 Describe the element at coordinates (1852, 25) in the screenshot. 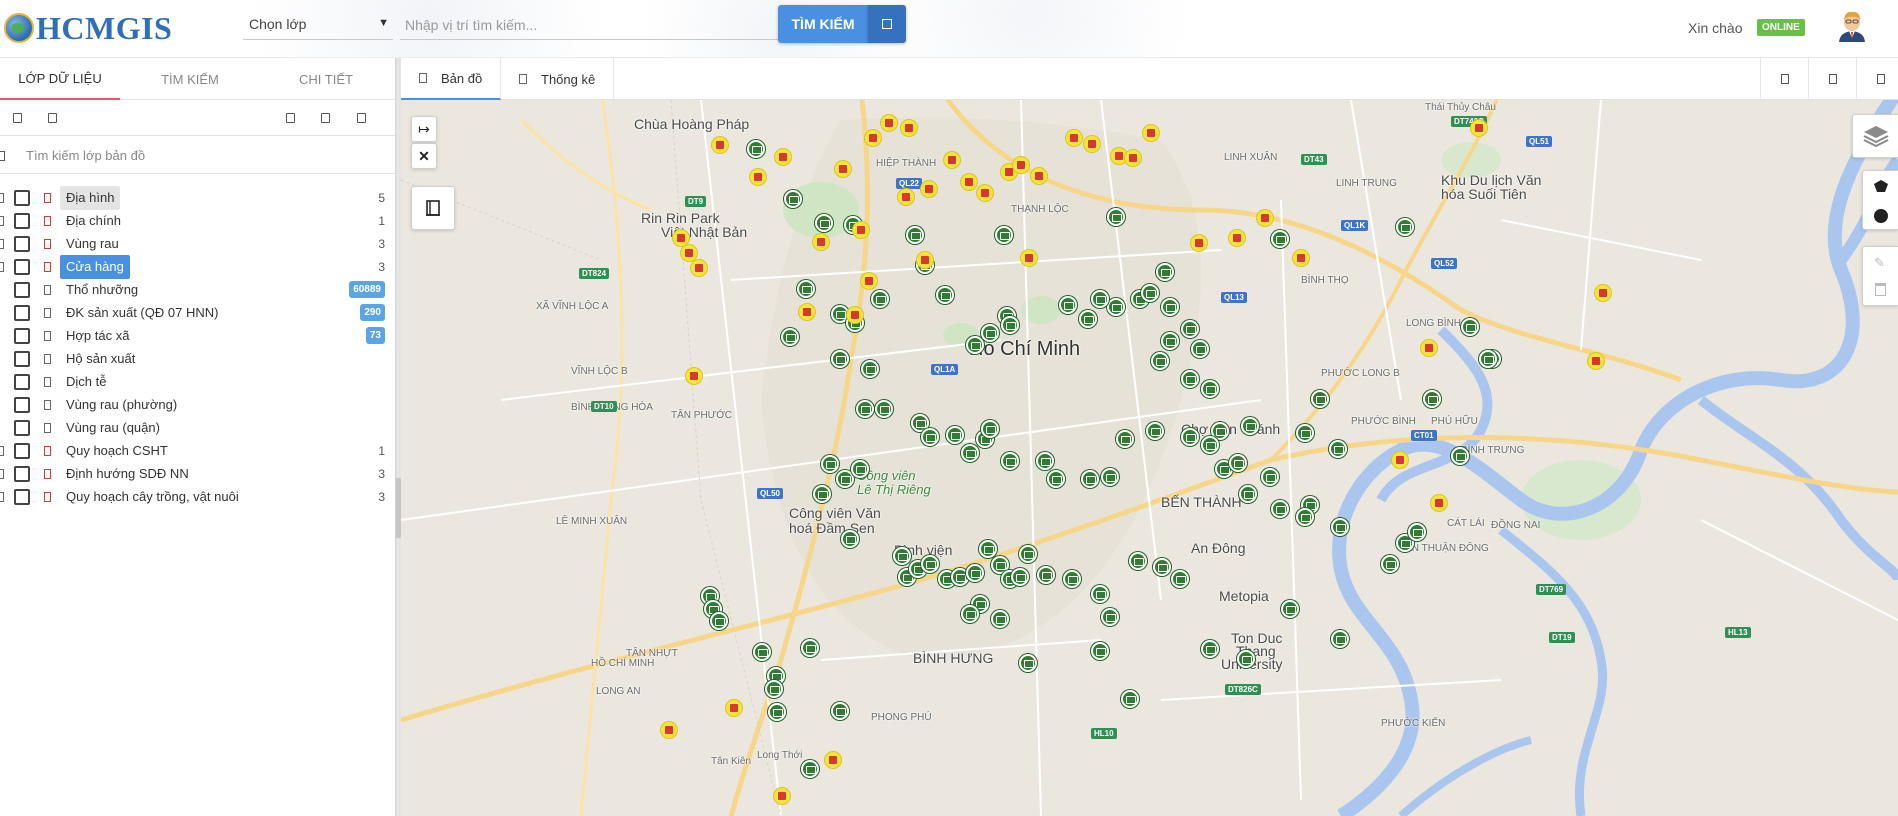

I see `avatar` at that location.